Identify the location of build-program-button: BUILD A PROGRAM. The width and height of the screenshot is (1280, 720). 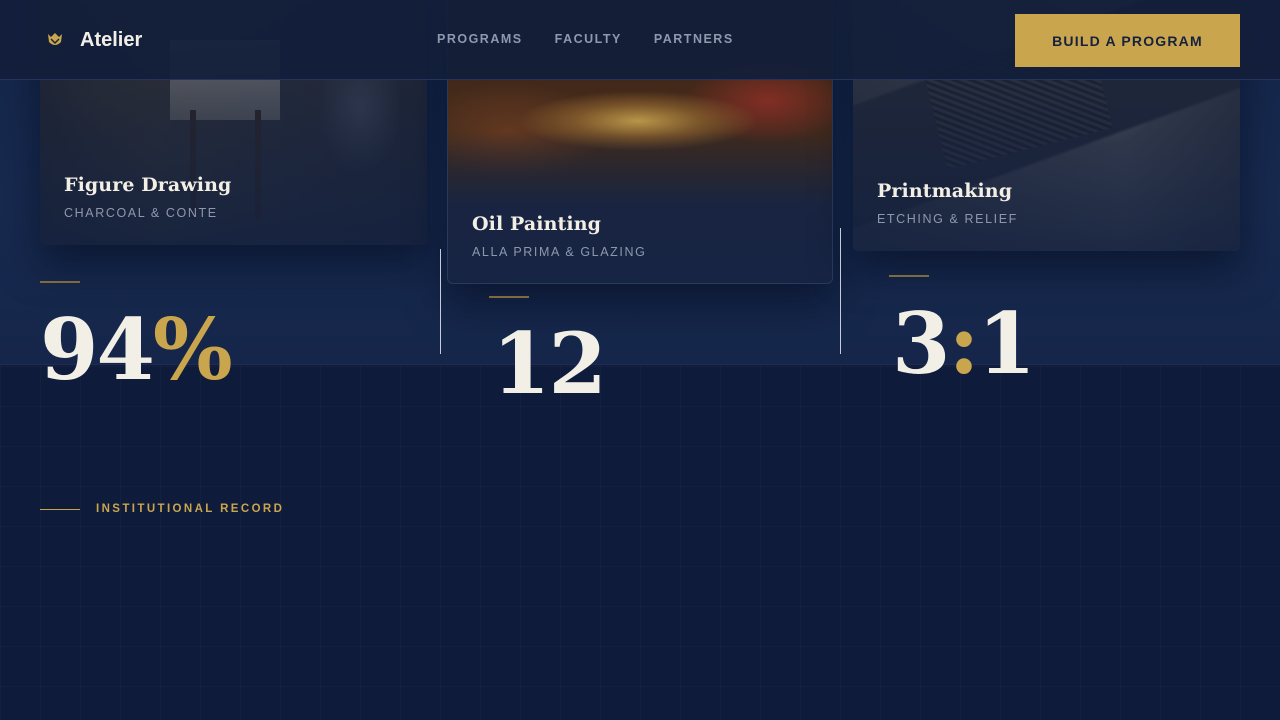
(1127, 40).